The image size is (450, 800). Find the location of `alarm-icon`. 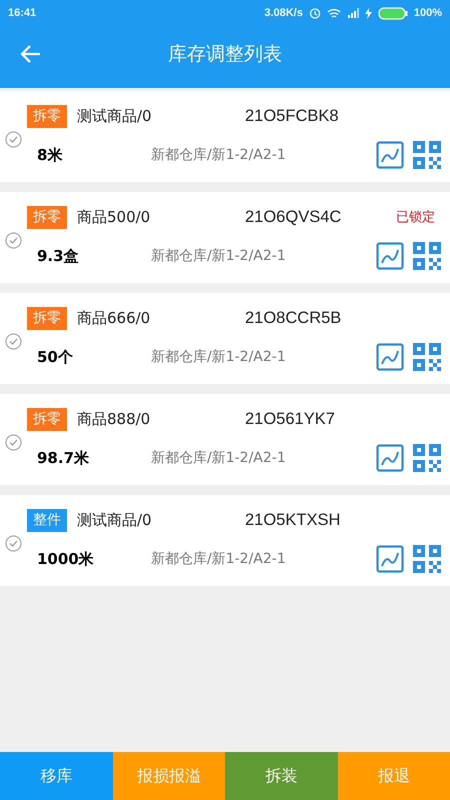

alarm-icon is located at coordinates (314, 13).